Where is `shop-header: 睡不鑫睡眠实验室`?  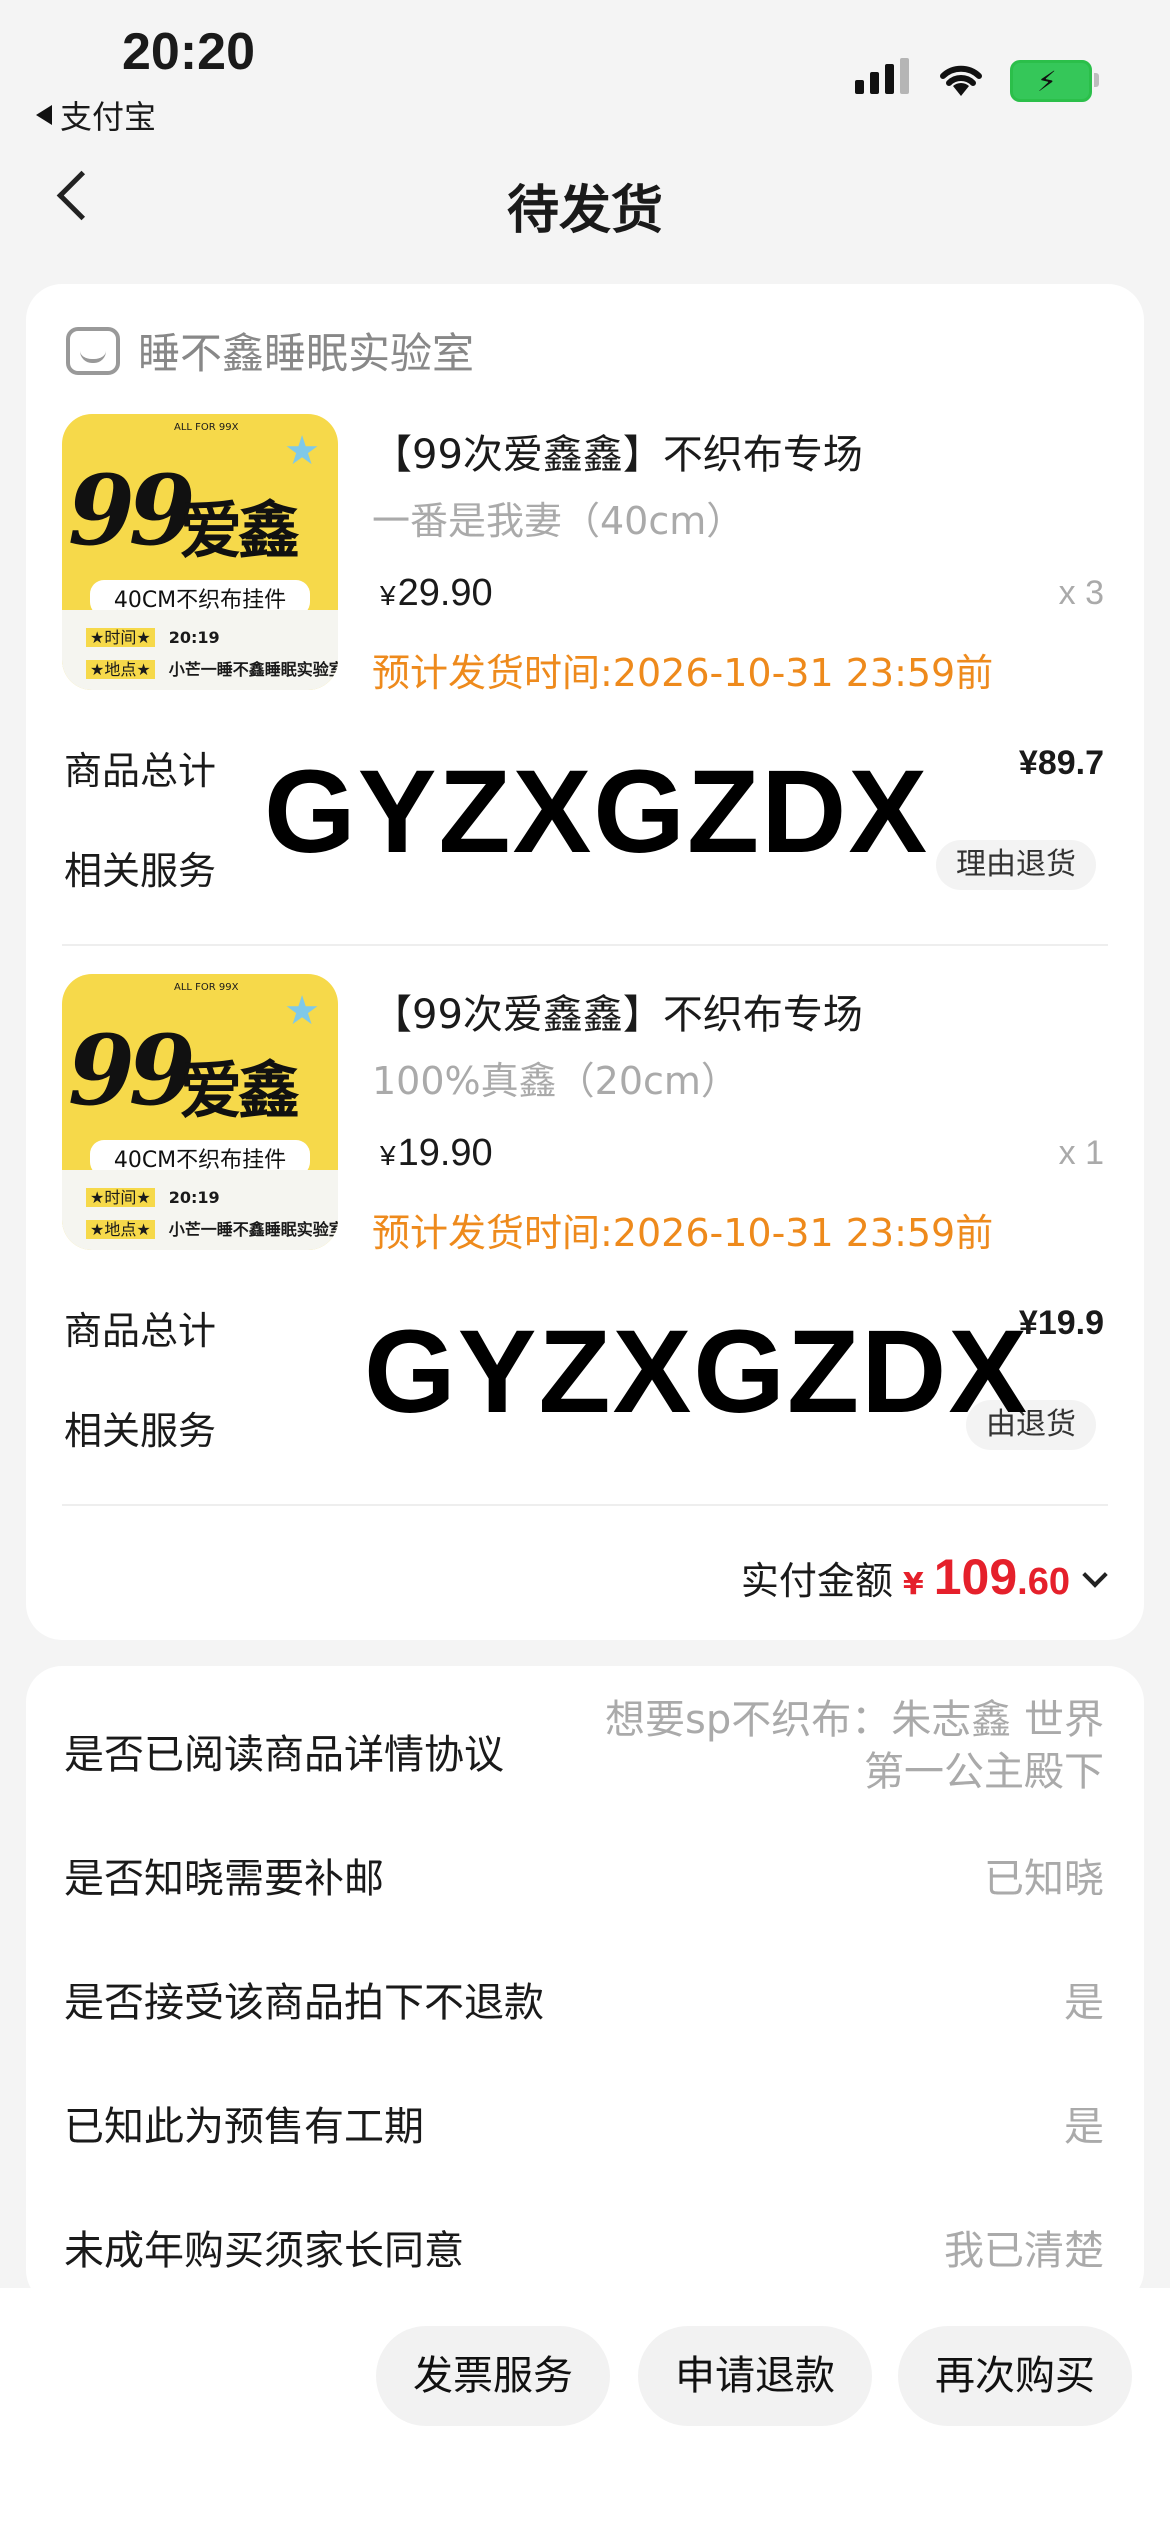 shop-header: 睡不鑫睡眠实验室 is located at coordinates (270, 350).